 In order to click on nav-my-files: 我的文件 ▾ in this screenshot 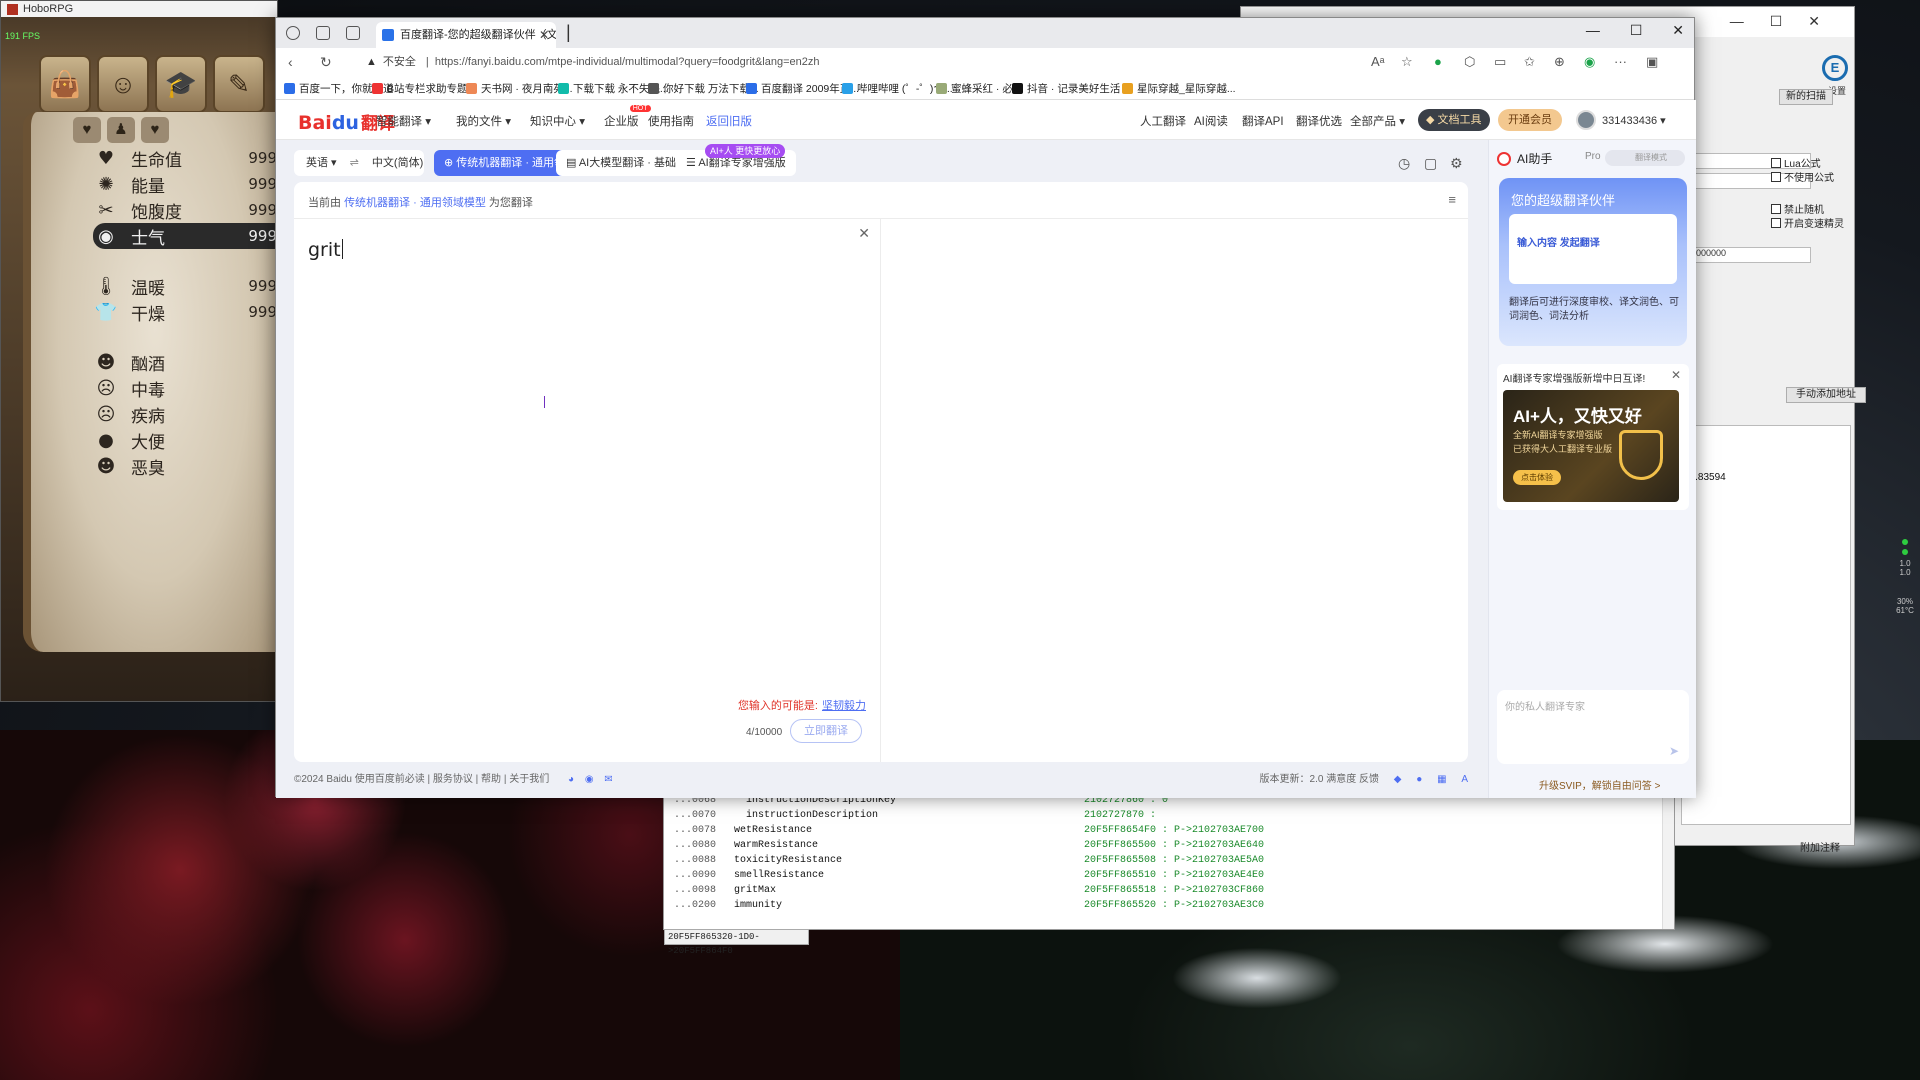, I will do `click(483, 121)`.